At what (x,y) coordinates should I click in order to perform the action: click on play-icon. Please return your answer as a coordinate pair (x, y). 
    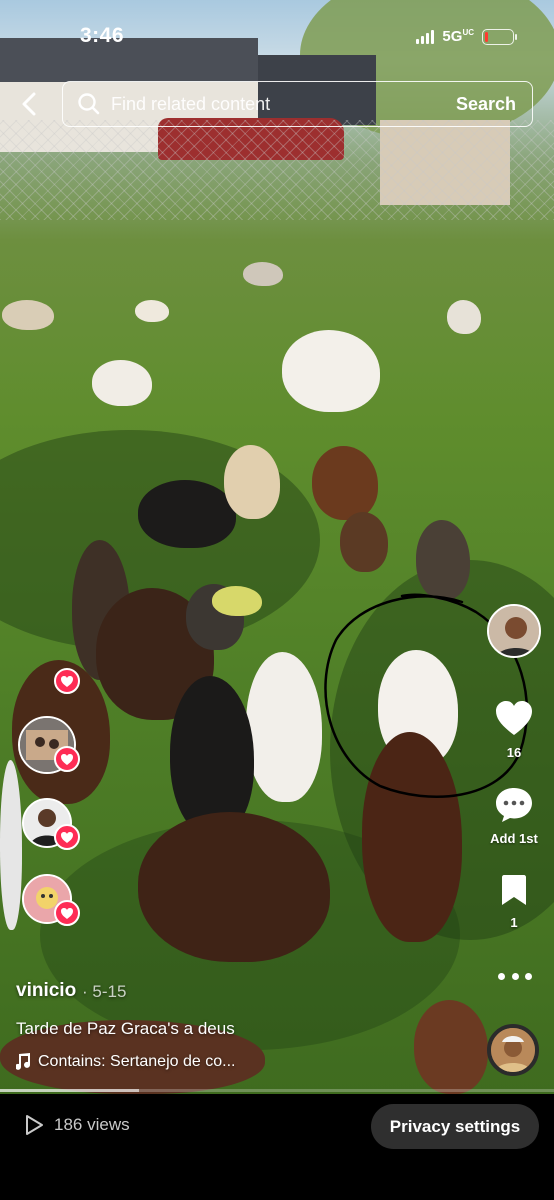
    Looking at the image, I should click on (34, 1125).